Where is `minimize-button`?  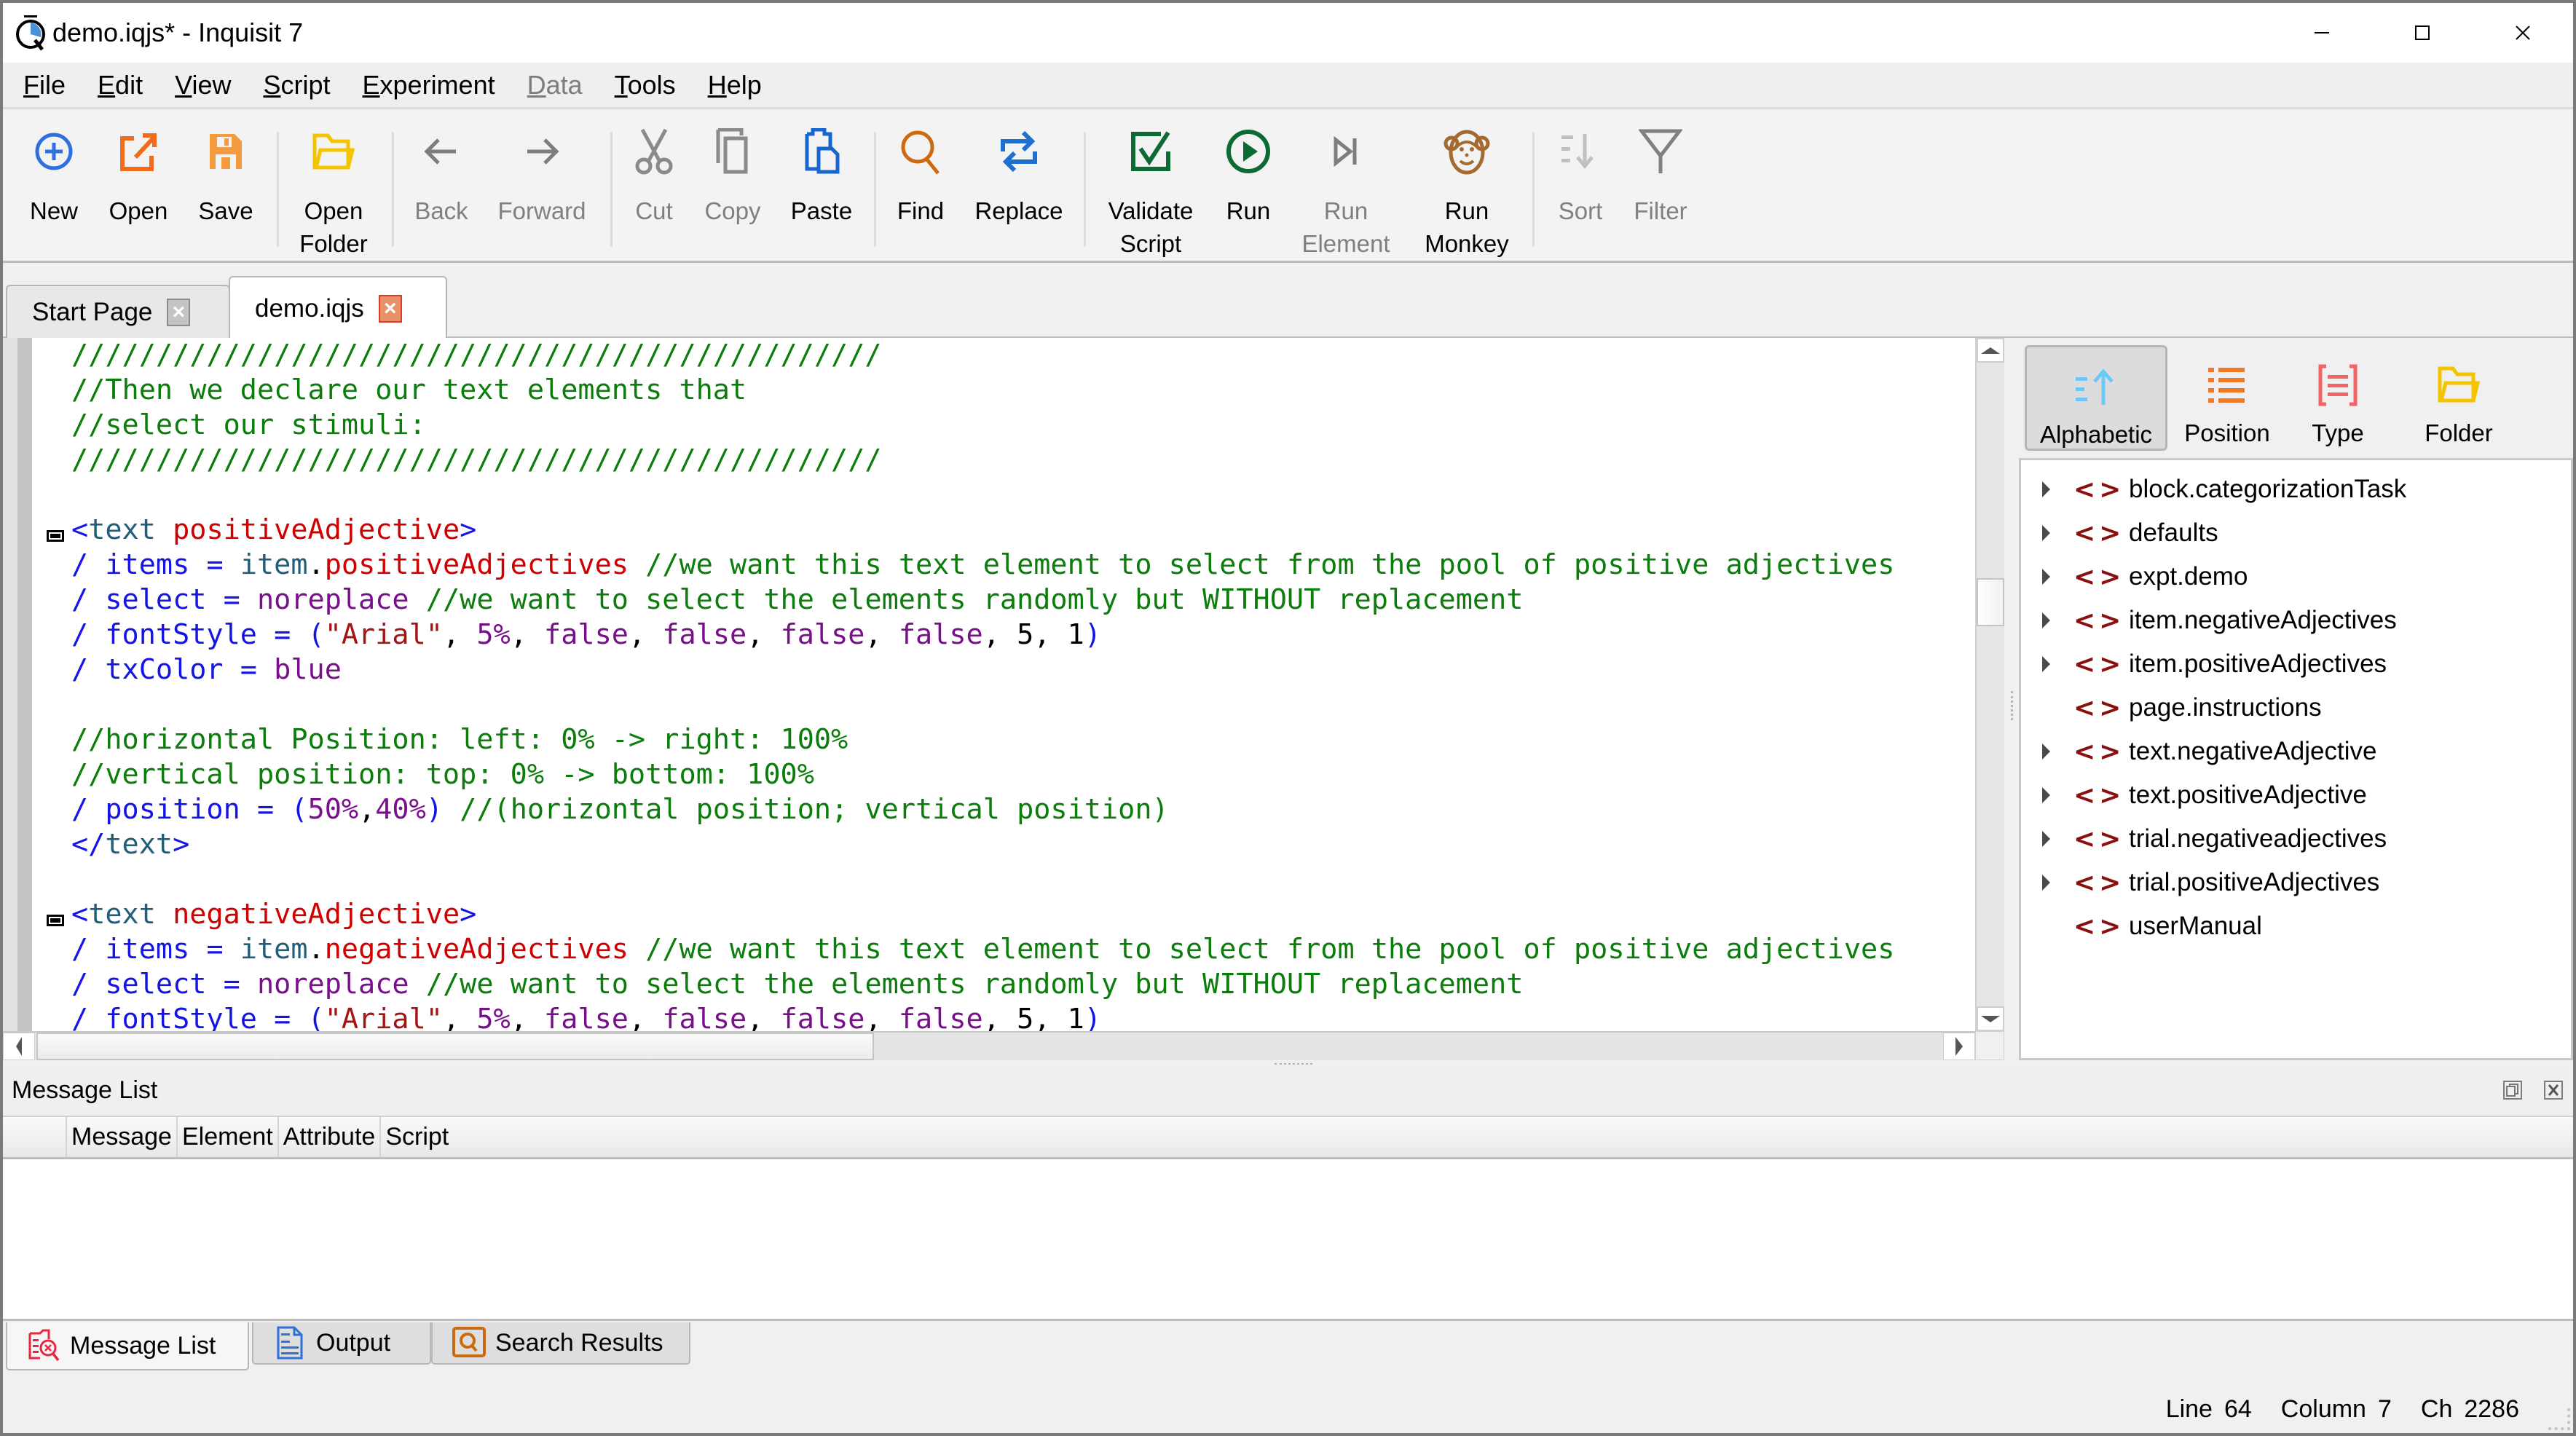
minimize-button is located at coordinates (2322, 33).